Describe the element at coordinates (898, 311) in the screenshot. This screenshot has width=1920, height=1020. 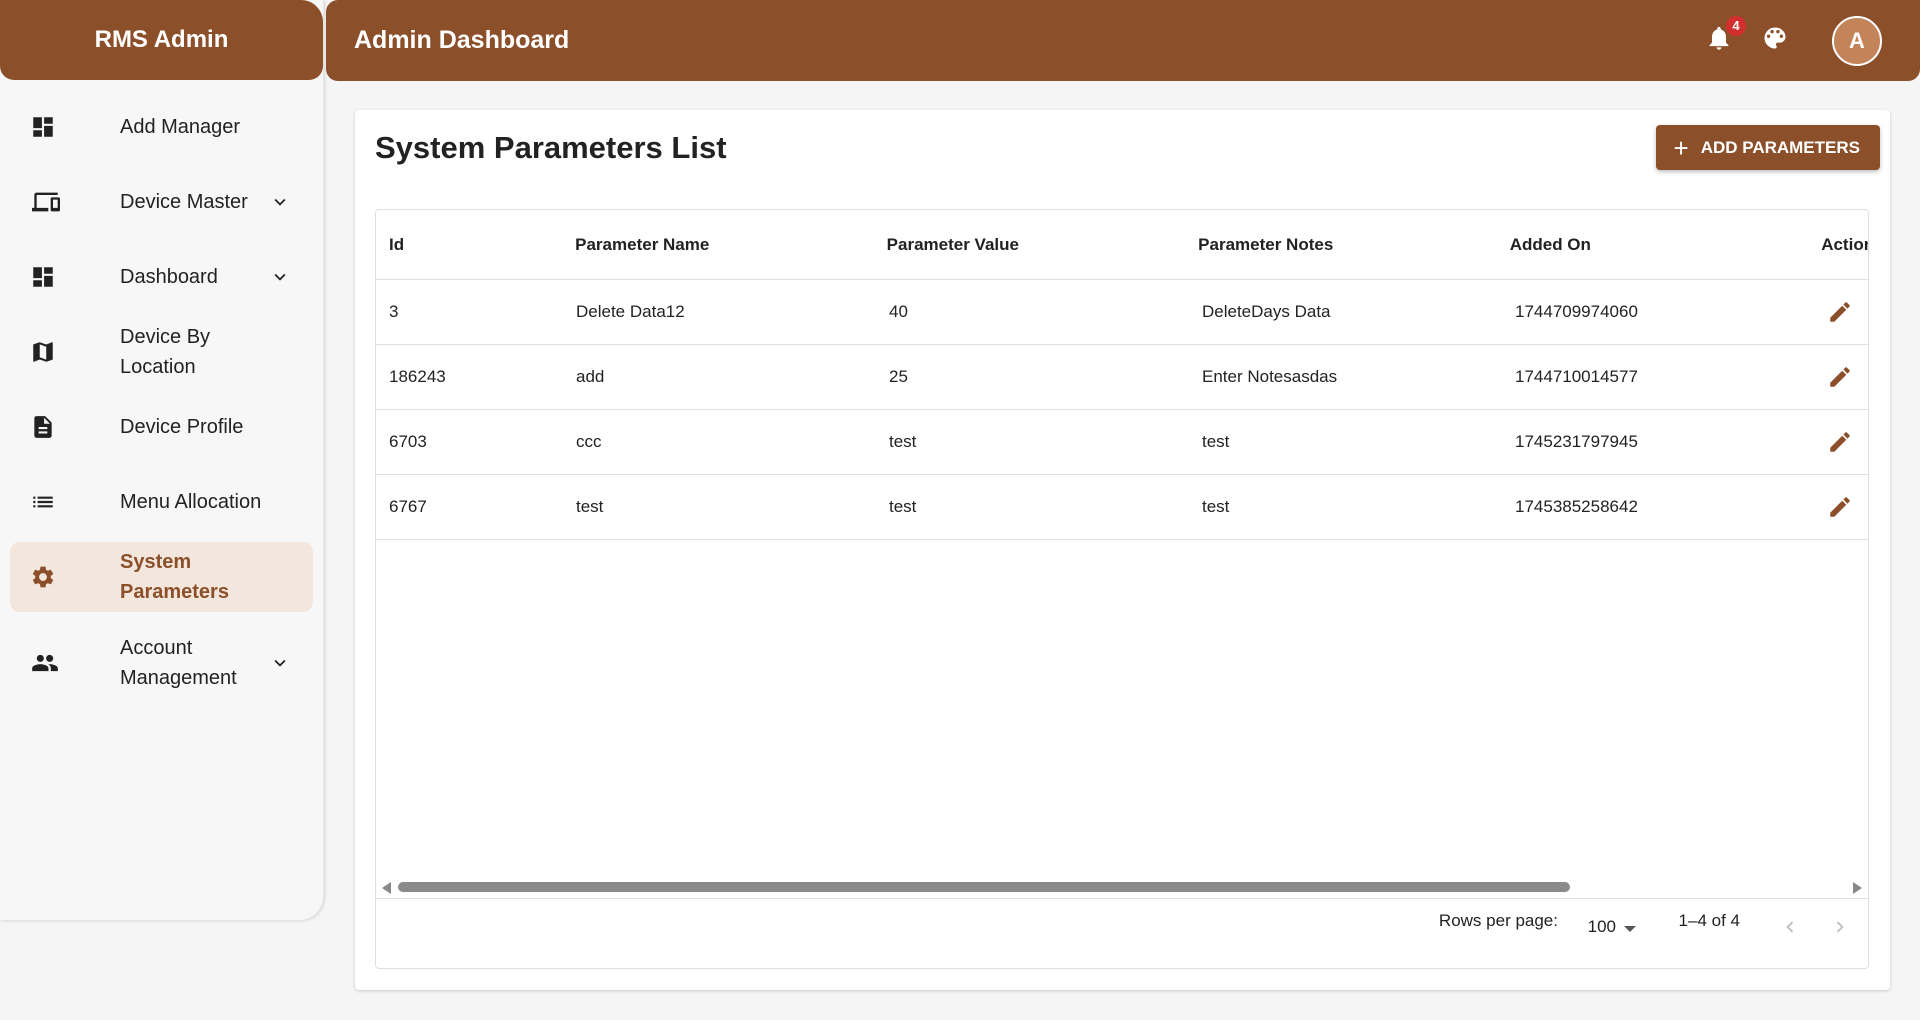
I see `cell-parameter-value: 40` at that location.